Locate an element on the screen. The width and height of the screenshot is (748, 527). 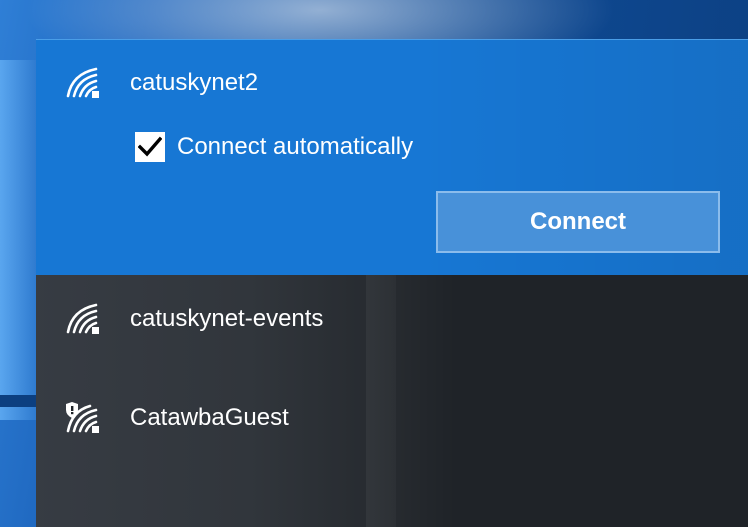
network-name: catuskynet2 is located at coordinates (194, 82).